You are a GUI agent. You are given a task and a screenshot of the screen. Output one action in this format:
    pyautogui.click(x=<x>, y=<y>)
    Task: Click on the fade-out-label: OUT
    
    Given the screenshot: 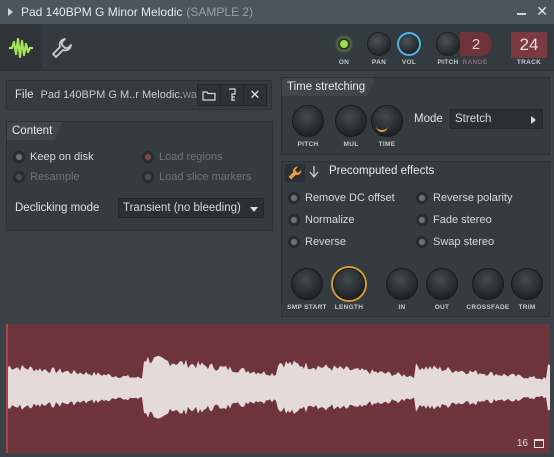 What is the action you would take?
    pyautogui.click(x=442, y=307)
    